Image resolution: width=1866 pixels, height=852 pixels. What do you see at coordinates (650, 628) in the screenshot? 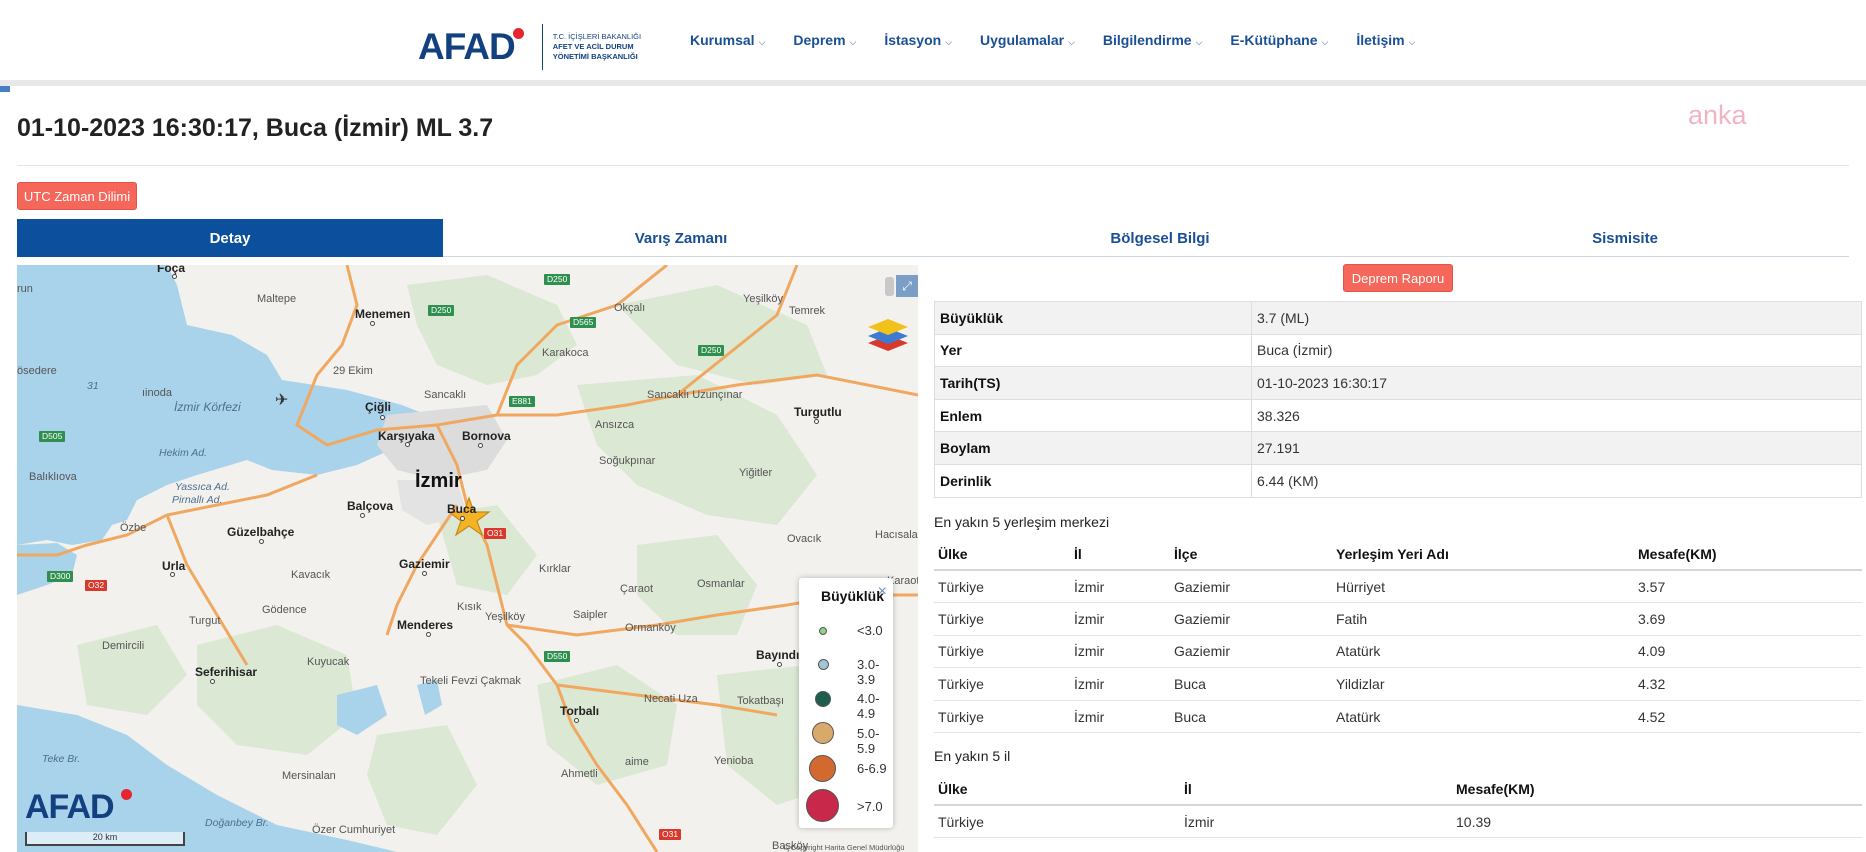
I see `map-label: Ormanköy` at bounding box center [650, 628].